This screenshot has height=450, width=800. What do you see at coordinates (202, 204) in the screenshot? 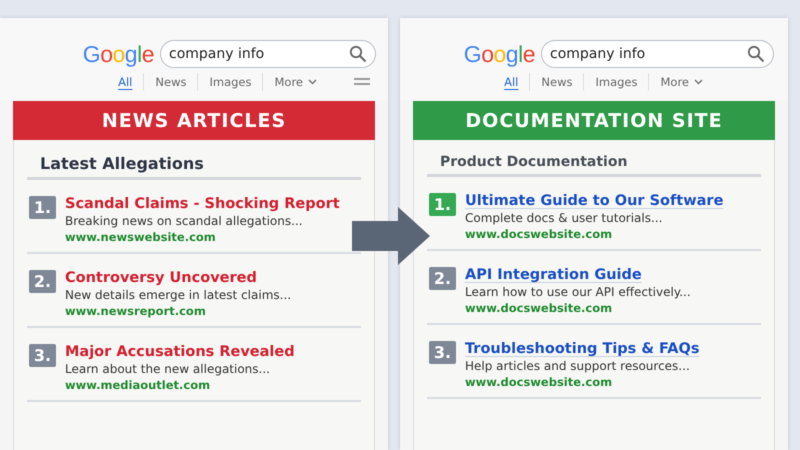
I see `result-title-link: Scandal Claims - Shocking Report` at bounding box center [202, 204].